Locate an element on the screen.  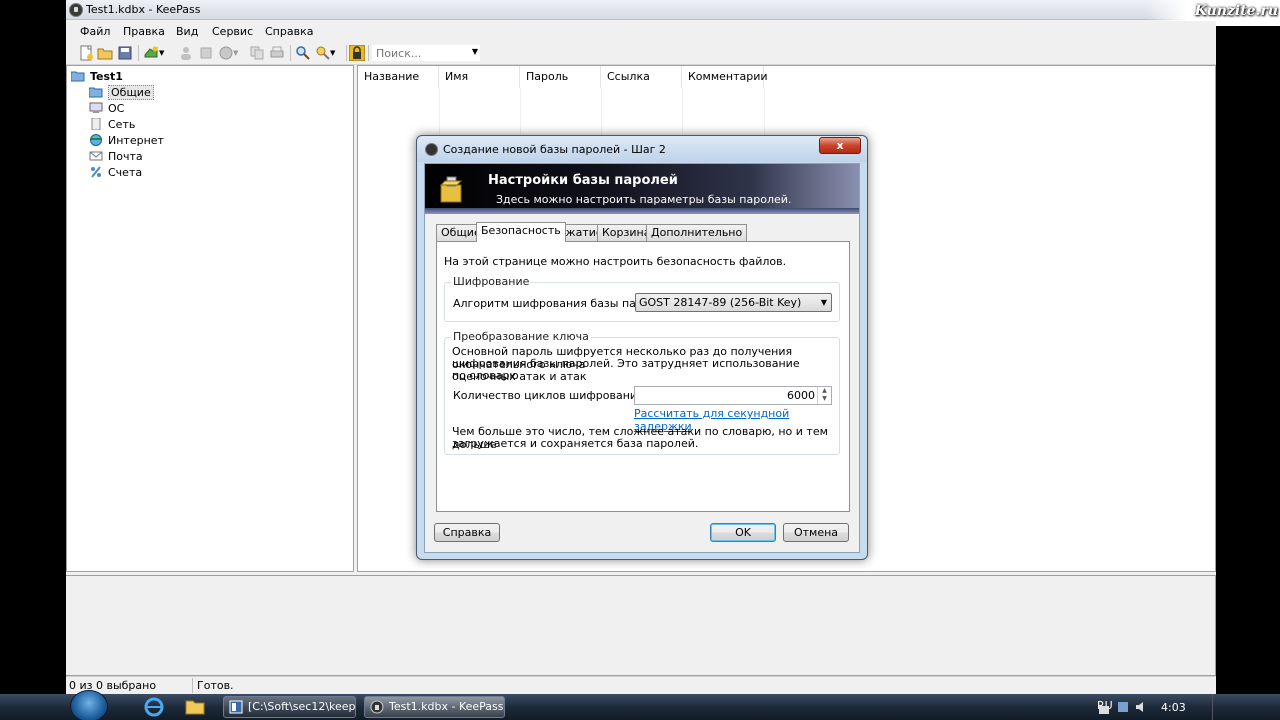
cancel-button: Отмена is located at coordinates (816, 532).